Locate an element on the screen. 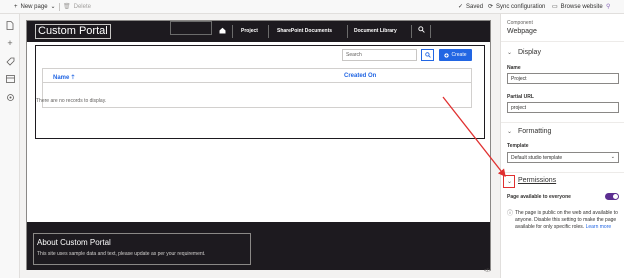 This screenshot has width=624, height=278. saved-status: ✓ Saved is located at coordinates (471, 7).